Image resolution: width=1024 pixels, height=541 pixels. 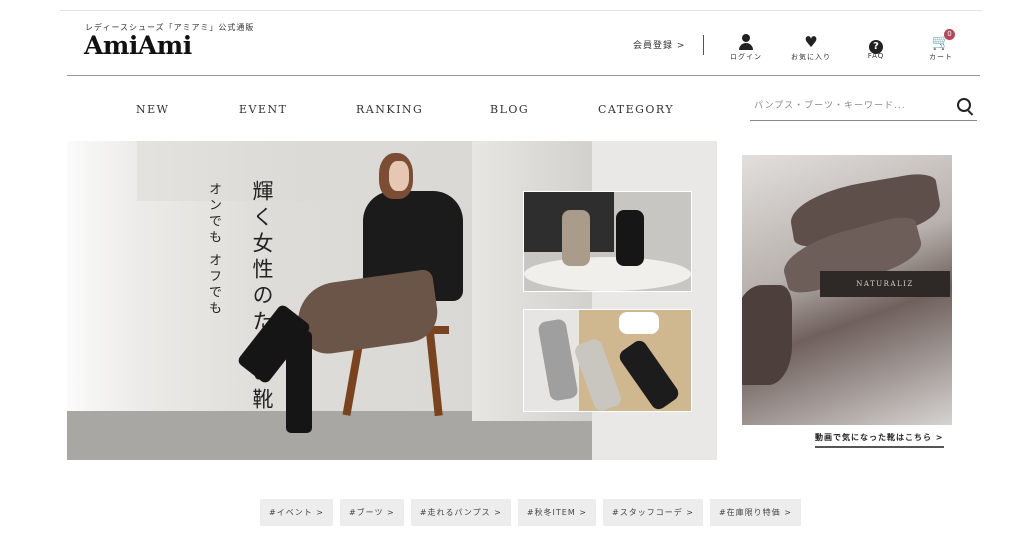 What do you see at coordinates (460, 512) in the screenshot?
I see `hashtag-running-pumps: #走れるパンプス >` at bounding box center [460, 512].